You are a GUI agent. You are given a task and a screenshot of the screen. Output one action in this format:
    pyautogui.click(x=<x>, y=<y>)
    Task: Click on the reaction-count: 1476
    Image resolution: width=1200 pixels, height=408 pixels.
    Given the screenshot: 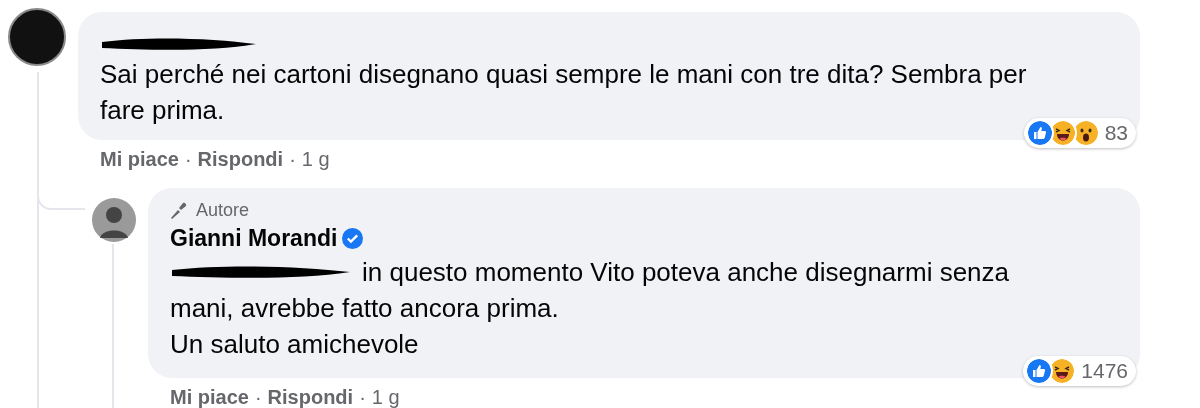 What is the action you would take?
    pyautogui.click(x=1104, y=371)
    